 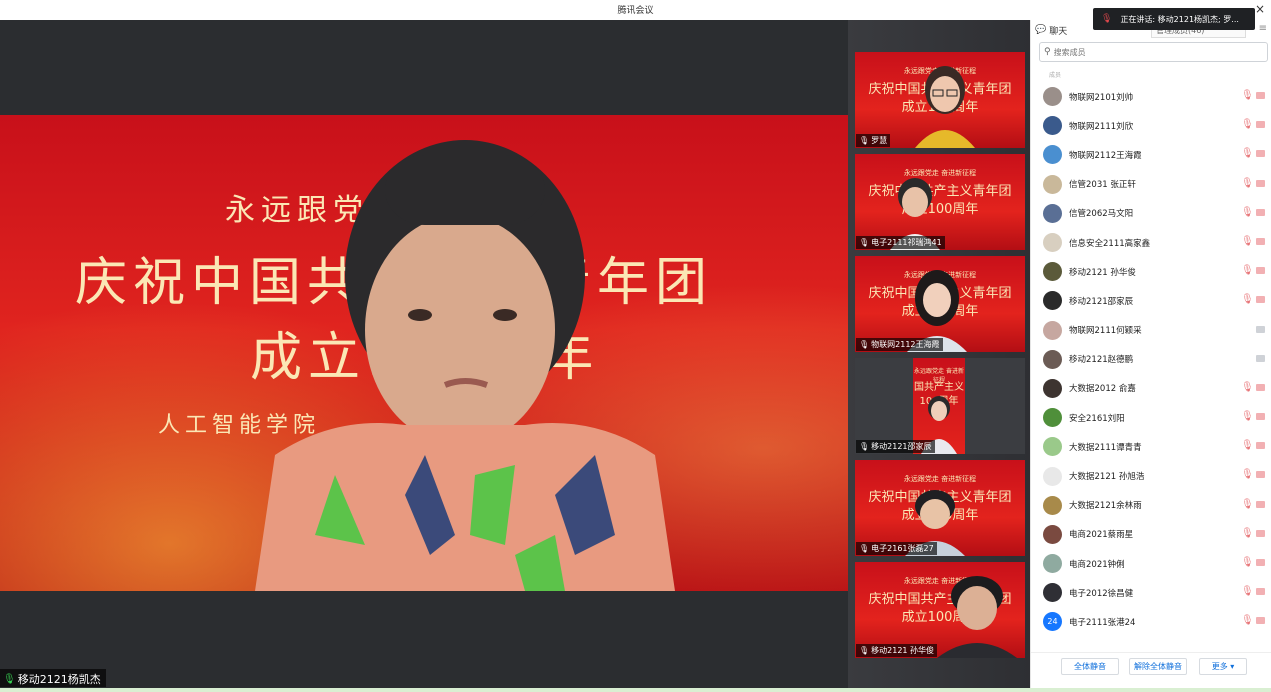 What do you see at coordinates (1101, 535) in the screenshot?
I see `member-name: 电商2021蔡雨星` at bounding box center [1101, 535].